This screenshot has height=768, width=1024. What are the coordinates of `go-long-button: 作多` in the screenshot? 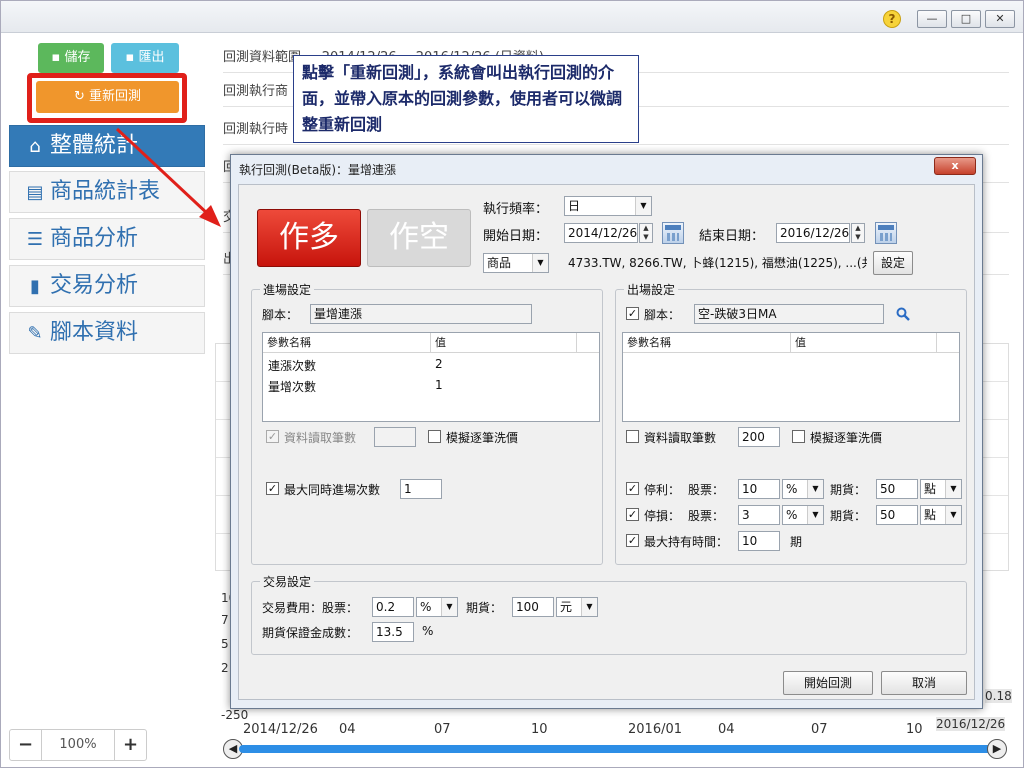 It's located at (309, 238).